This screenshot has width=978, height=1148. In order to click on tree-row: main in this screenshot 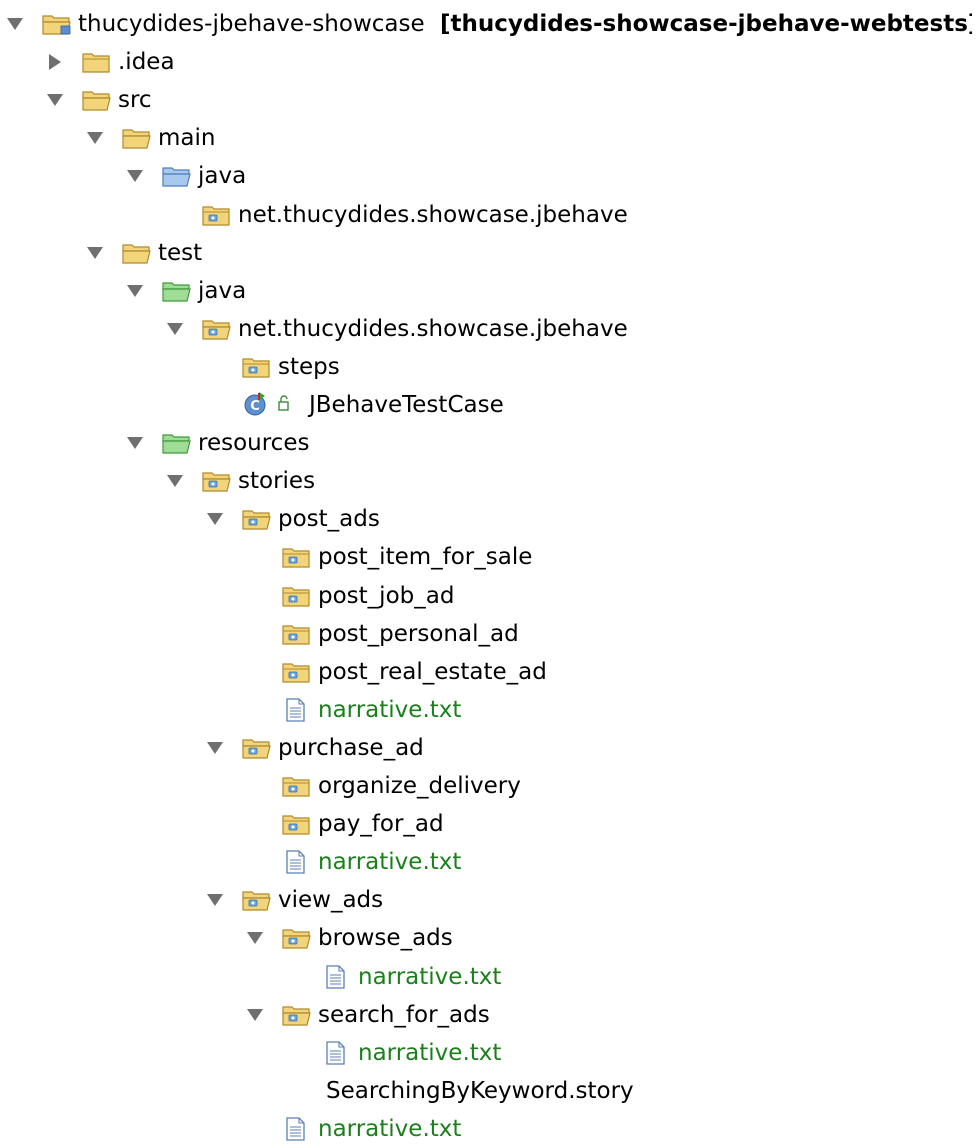, I will do `click(489, 138)`.